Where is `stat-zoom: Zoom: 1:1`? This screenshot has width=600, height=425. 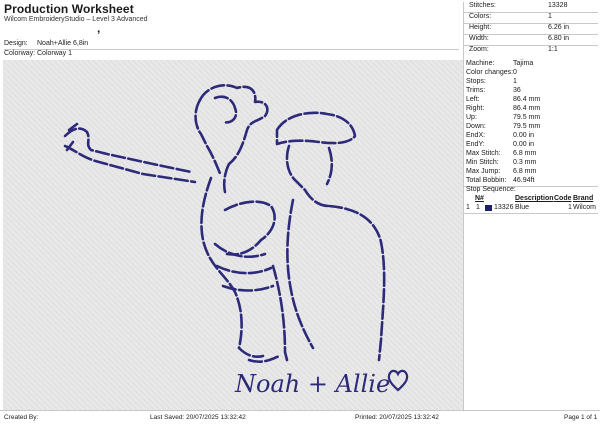 stat-zoom: Zoom: 1:1 is located at coordinates (513, 49).